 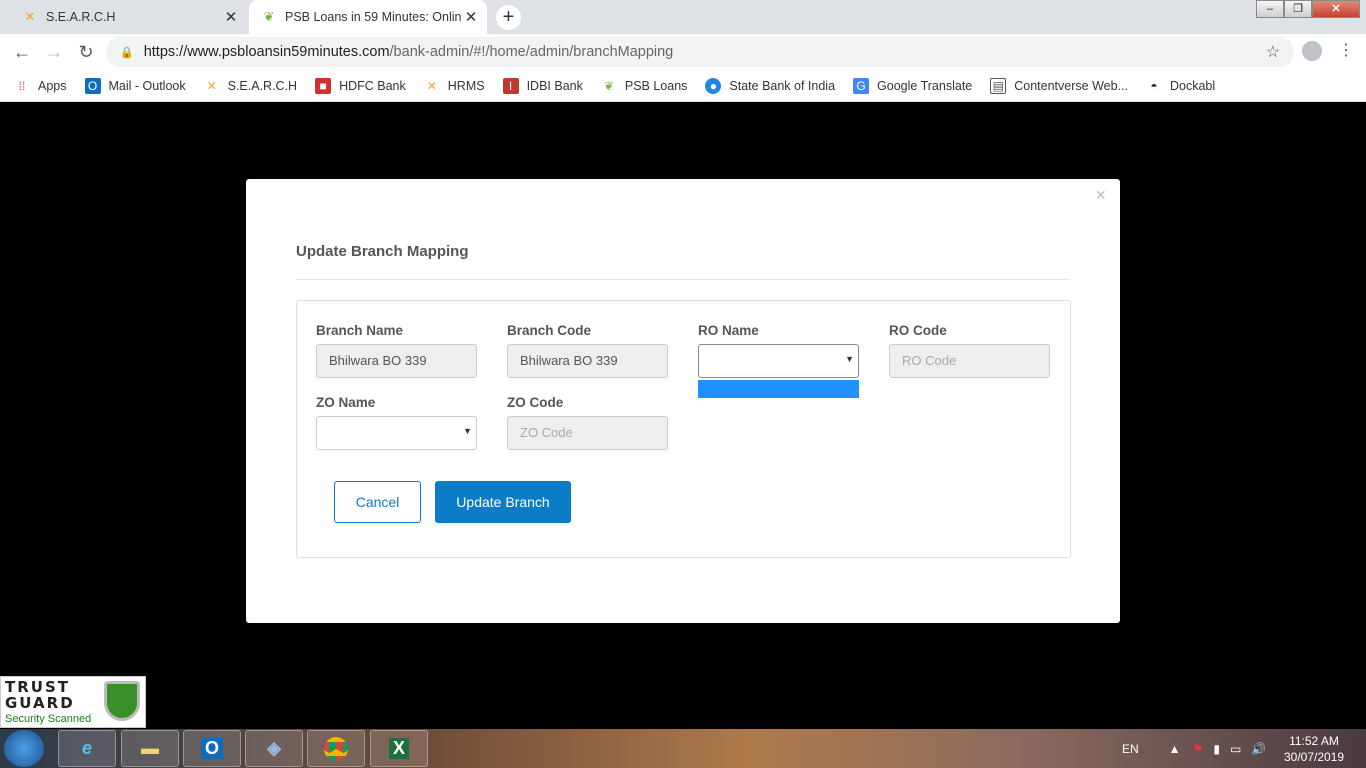 What do you see at coordinates (778, 361) in the screenshot?
I see `ro-name-select: ▼` at bounding box center [778, 361].